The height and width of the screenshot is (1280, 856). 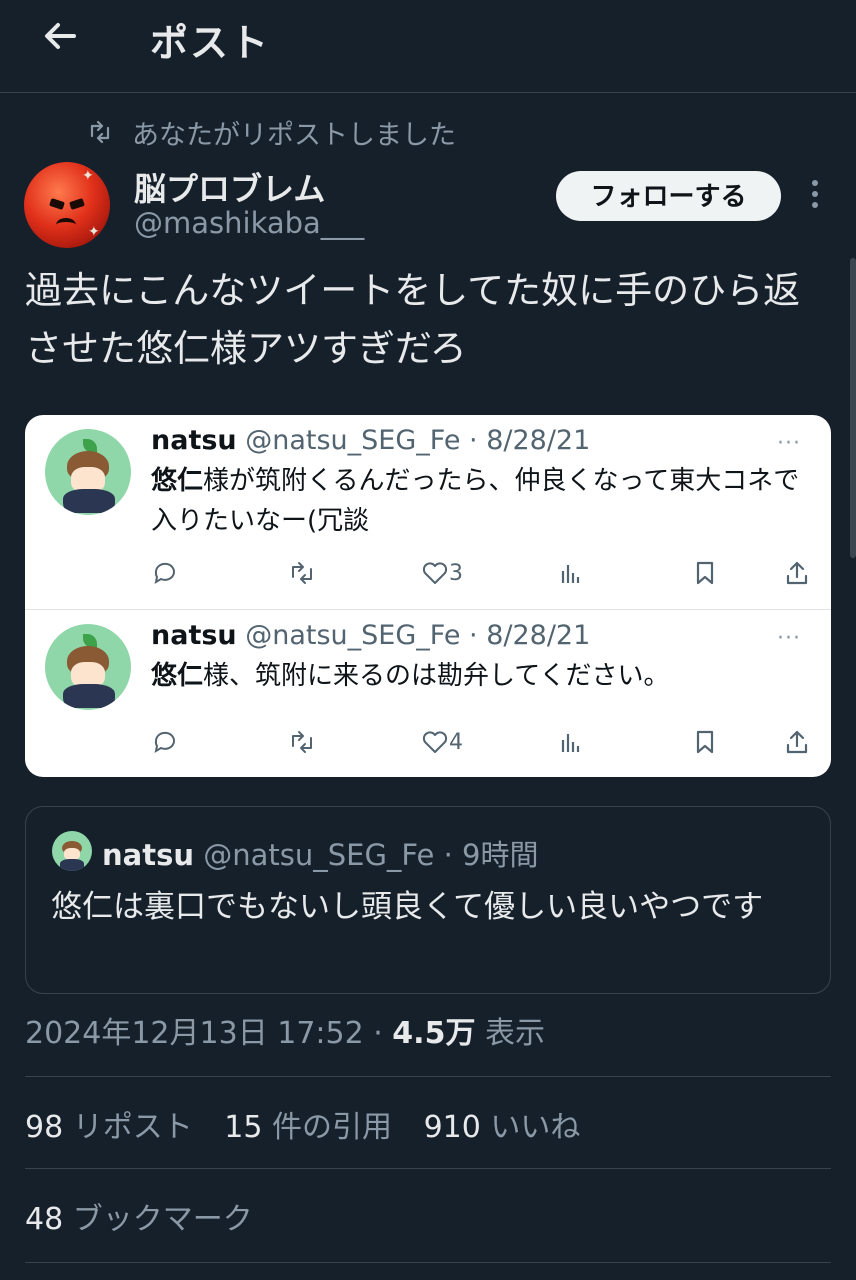 What do you see at coordinates (72, 851) in the screenshot?
I see `quoted-avatar` at bounding box center [72, 851].